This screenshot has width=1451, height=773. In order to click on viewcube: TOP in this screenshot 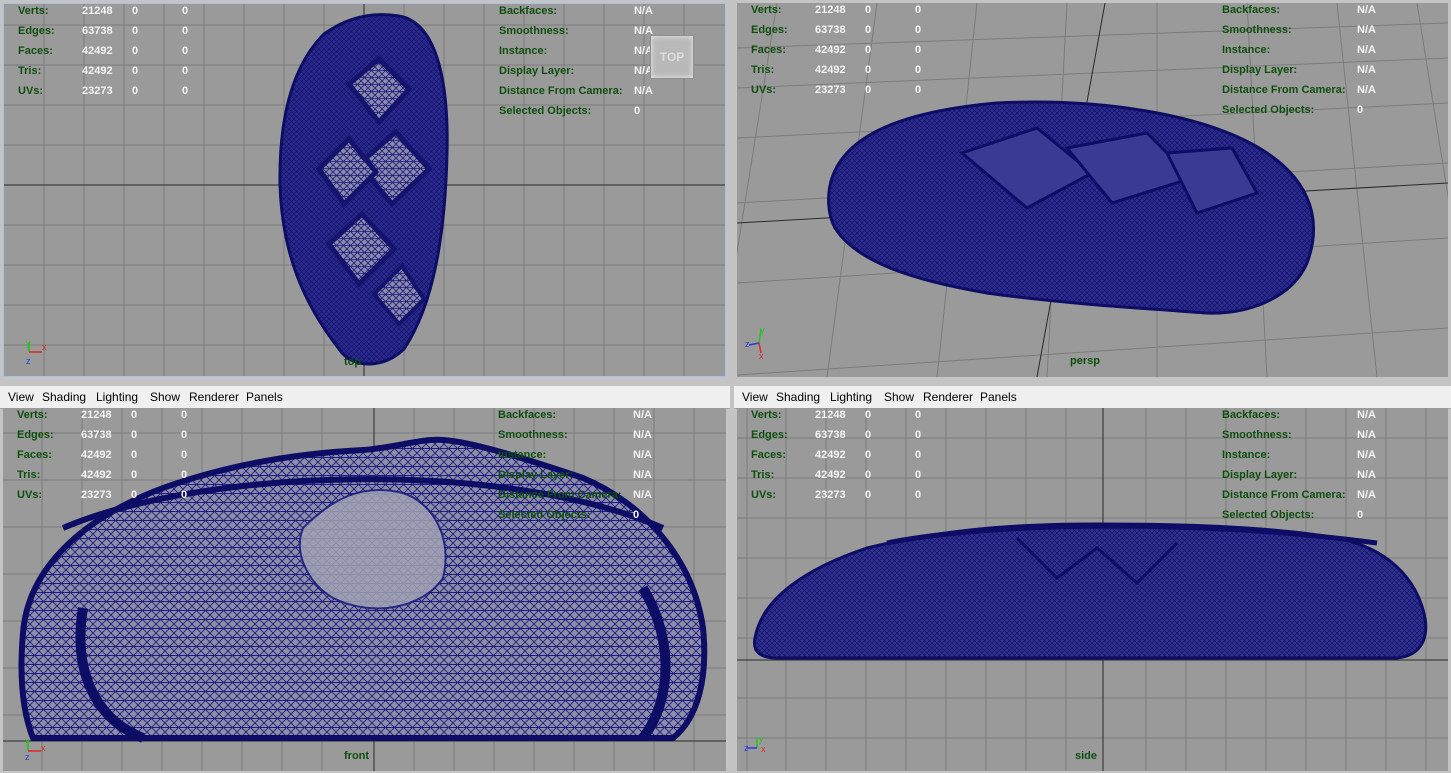, I will do `click(672, 57)`.